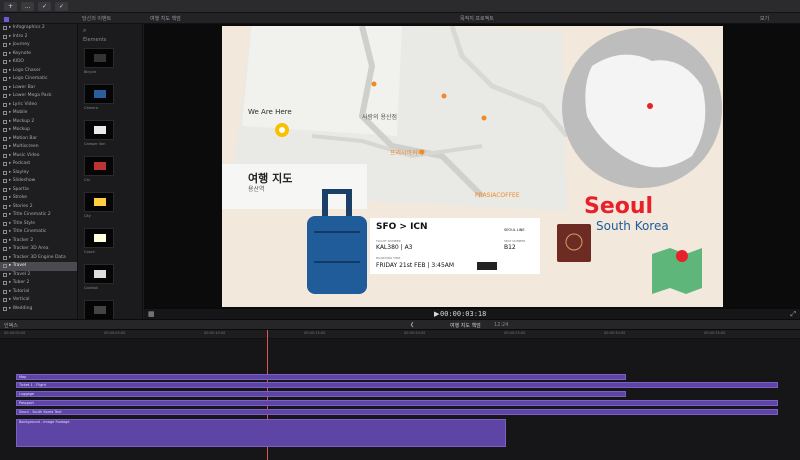 The width and height of the screenshot is (800, 460). Describe the element at coordinates (38, 79) in the screenshot. I see `sidebar-item: ▸ Logo Cinematic` at that location.